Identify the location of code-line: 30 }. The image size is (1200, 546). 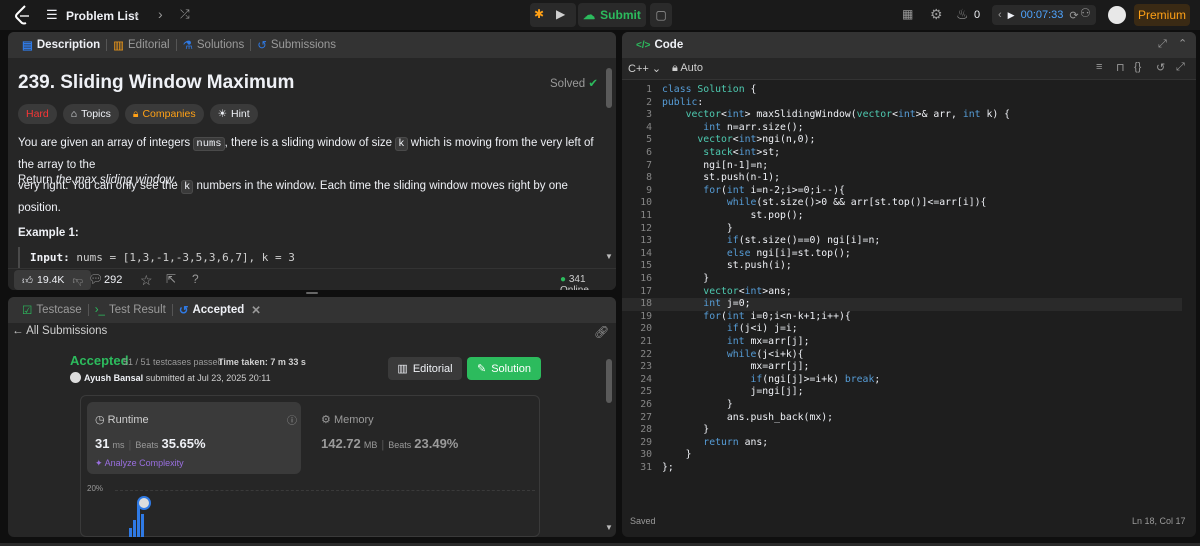
(902, 455).